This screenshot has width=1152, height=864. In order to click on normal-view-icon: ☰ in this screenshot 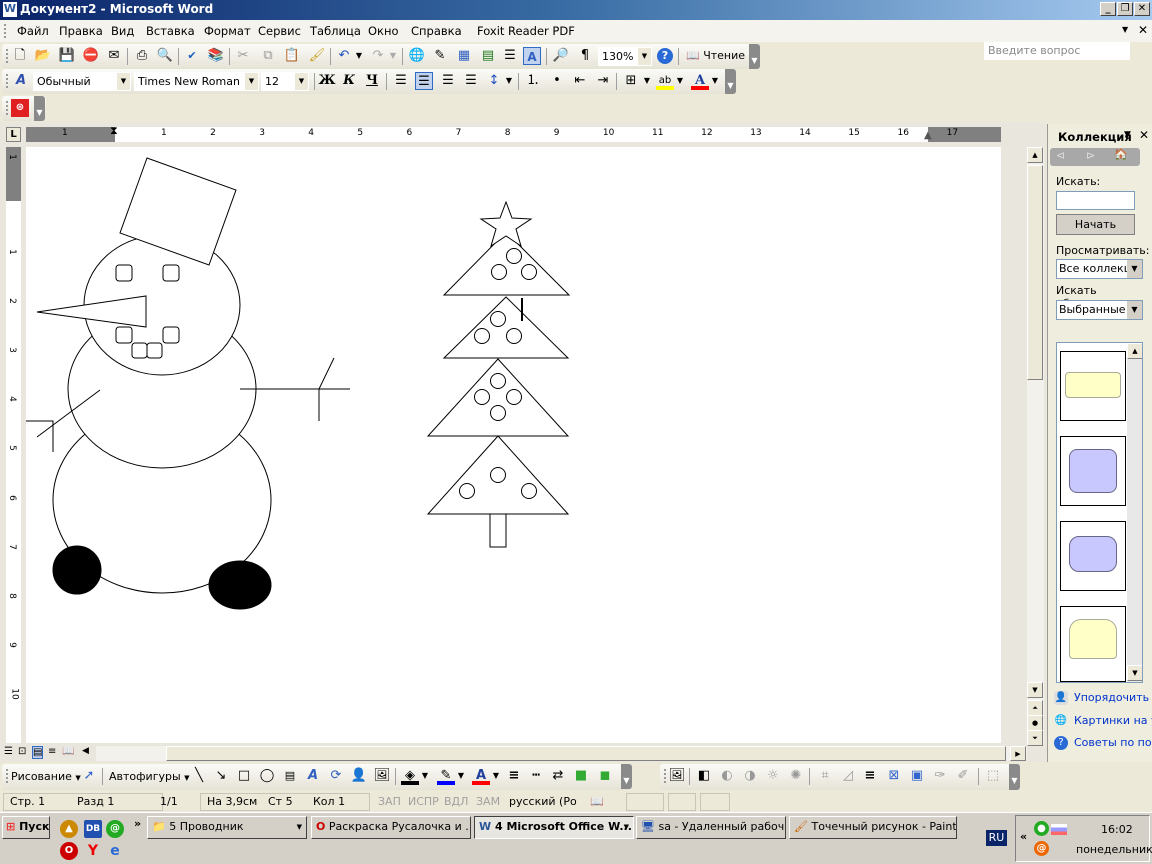, I will do `click(8, 751)`.